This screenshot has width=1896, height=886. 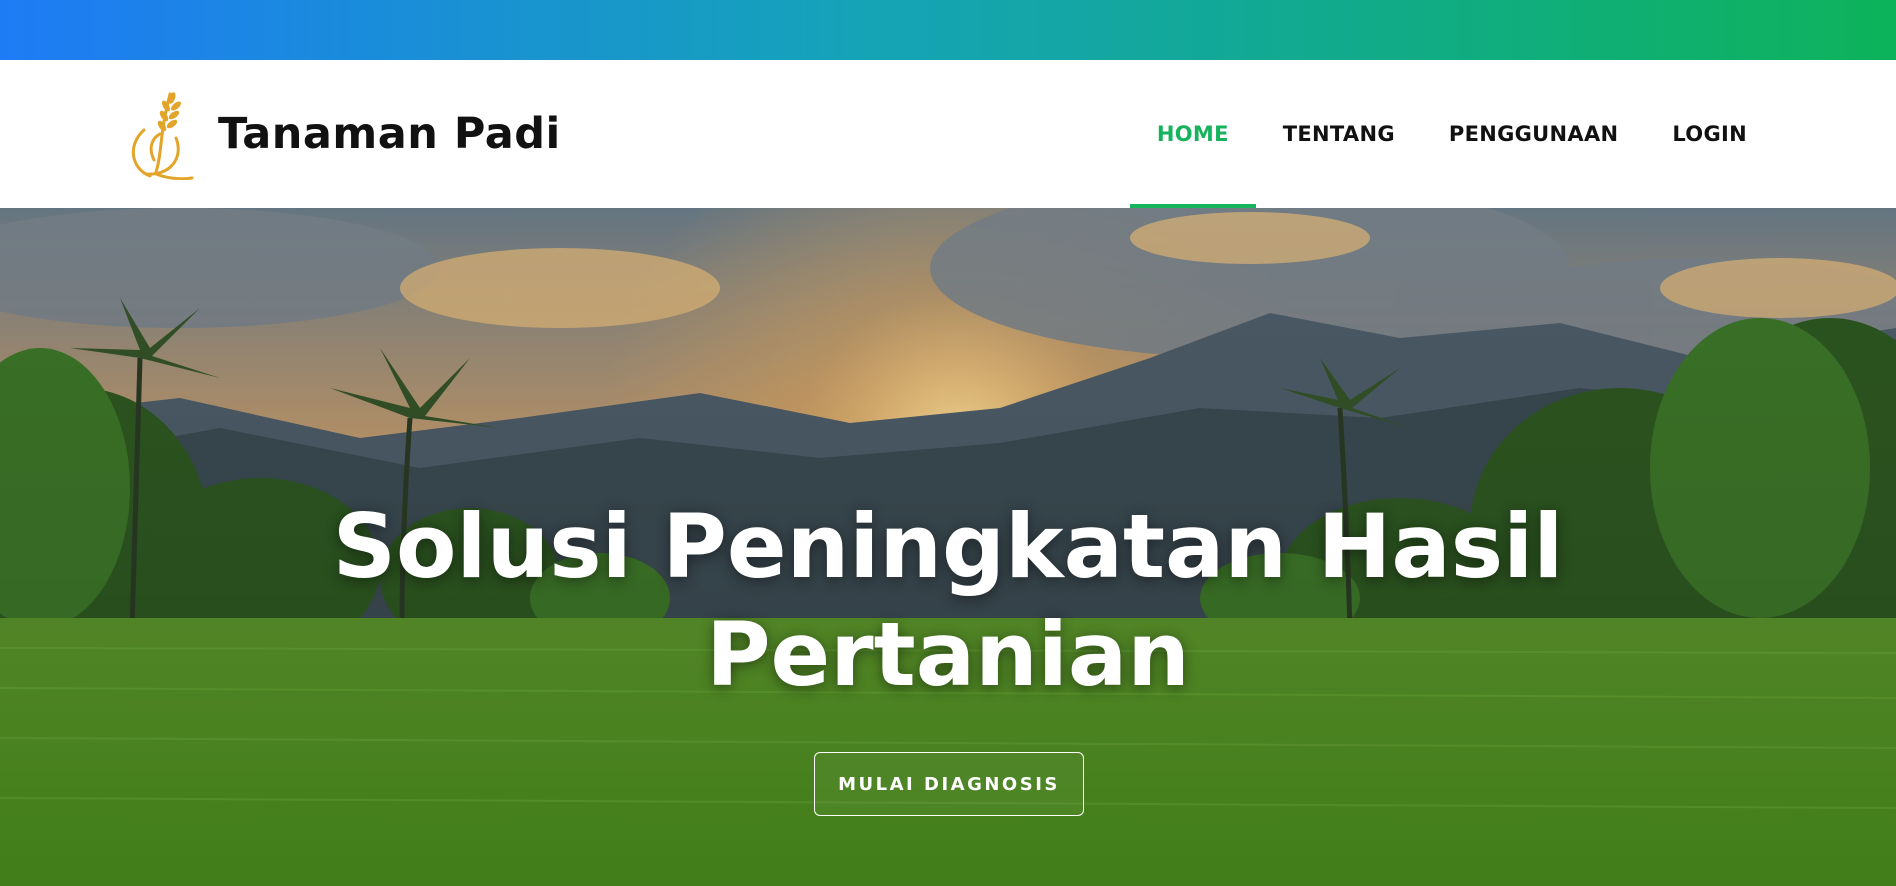 I want to click on top-gradient-bar, so click(x=948, y=30).